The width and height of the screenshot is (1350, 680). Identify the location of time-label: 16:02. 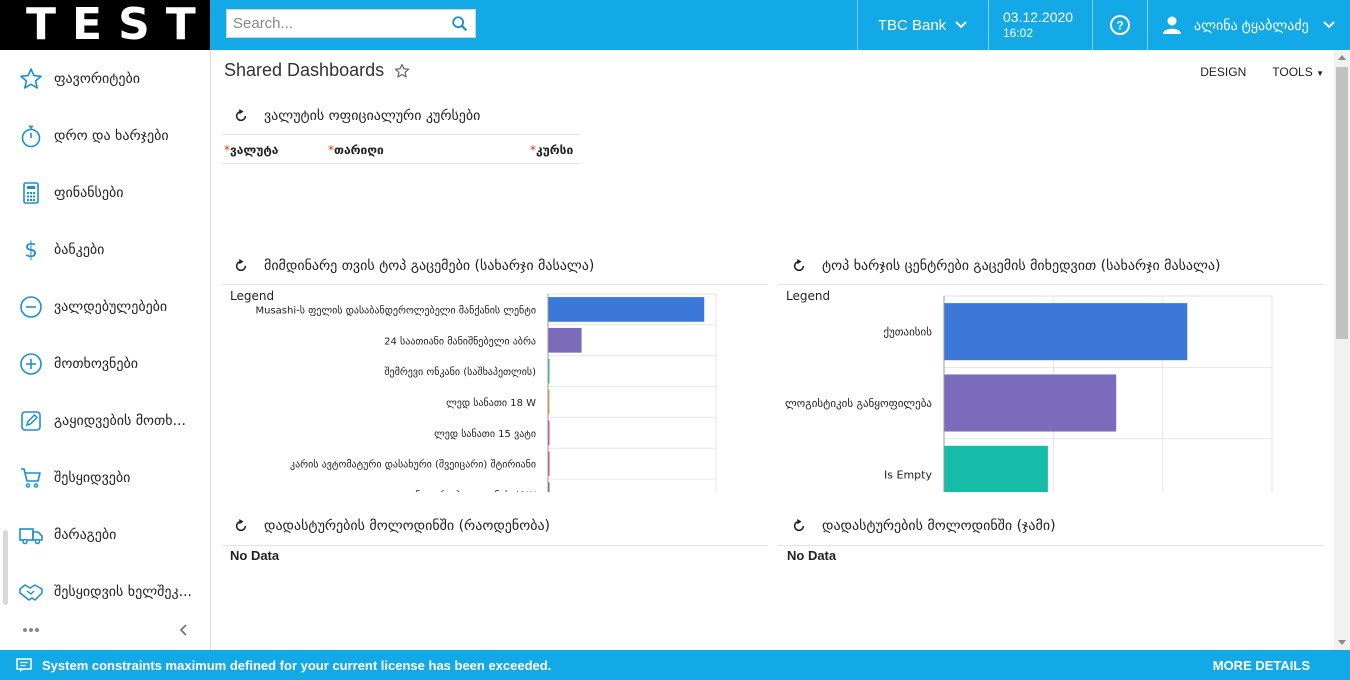
(1018, 33).